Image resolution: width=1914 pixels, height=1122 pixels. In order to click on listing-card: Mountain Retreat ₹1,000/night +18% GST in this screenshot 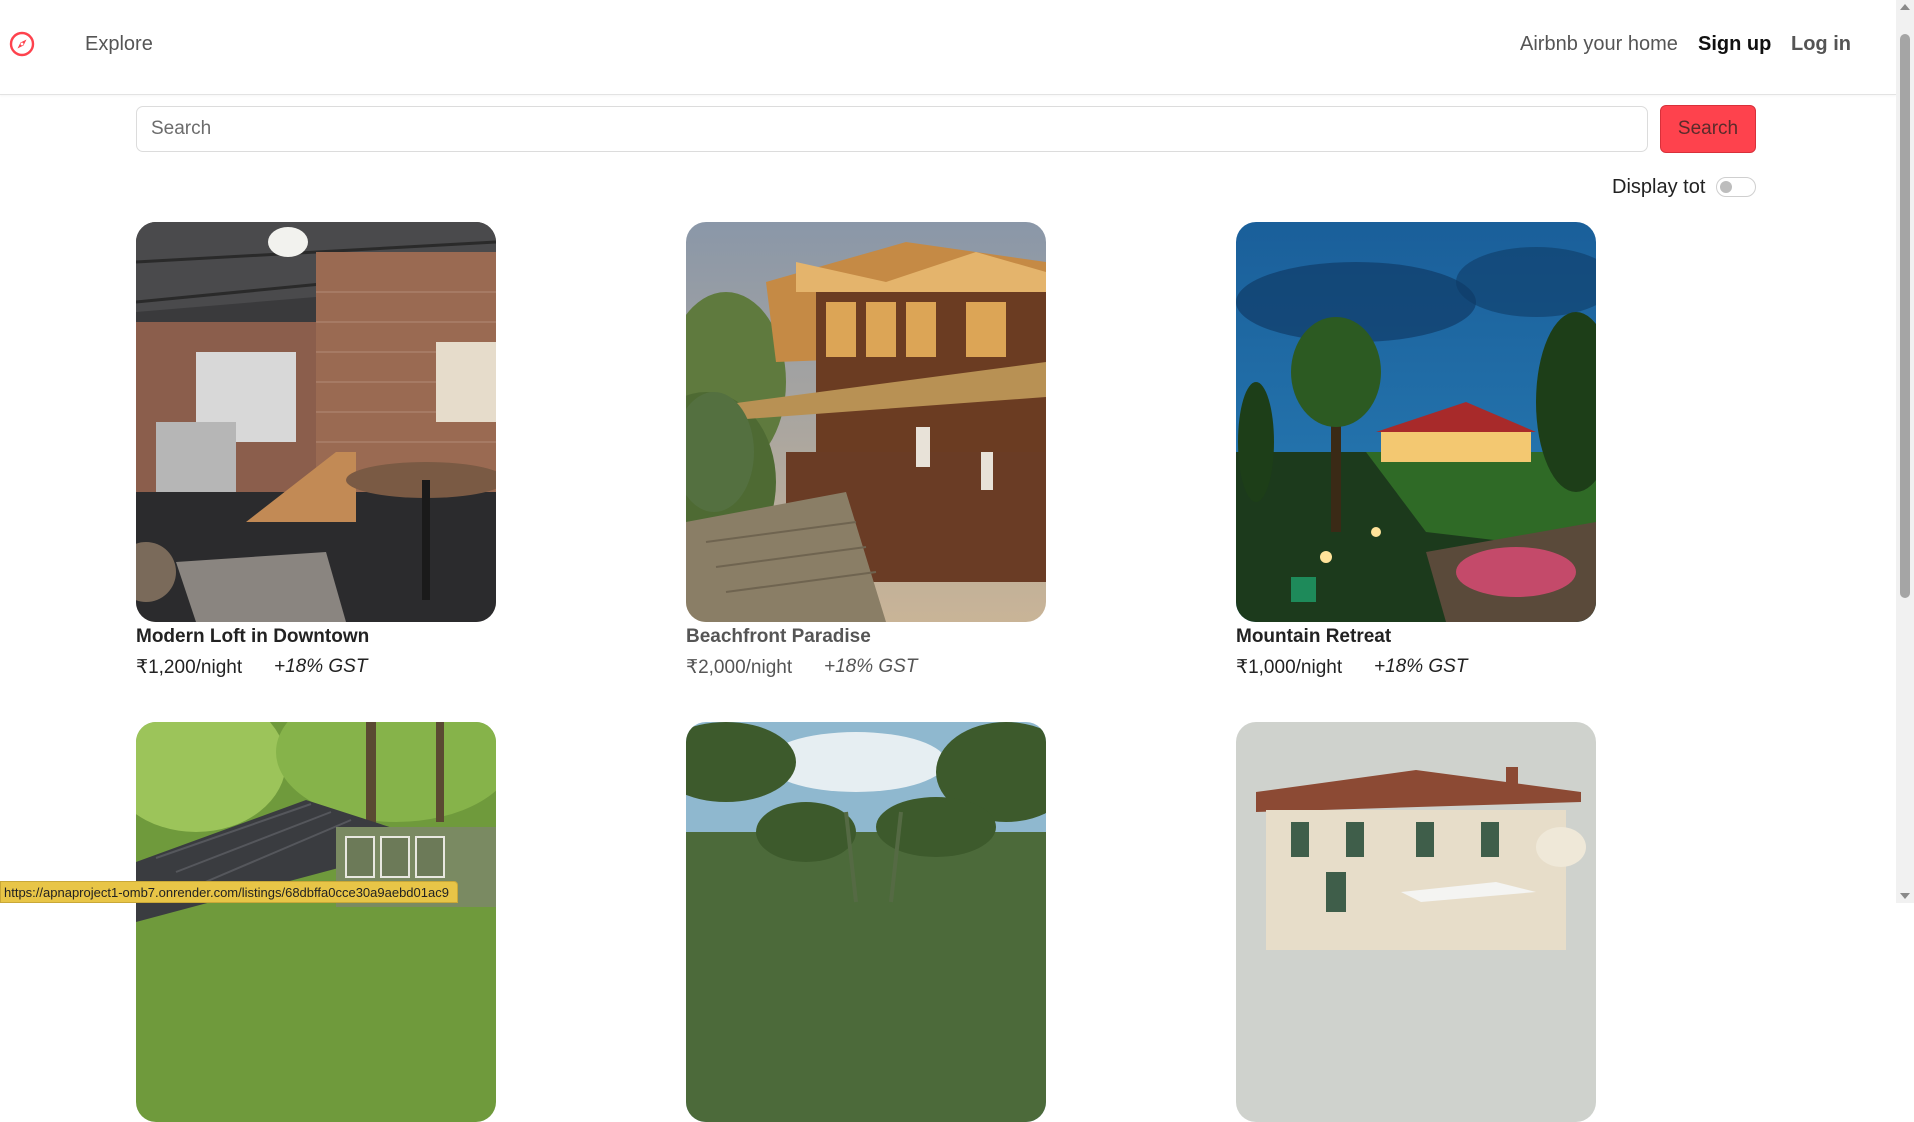, I will do `click(1416, 450)`.